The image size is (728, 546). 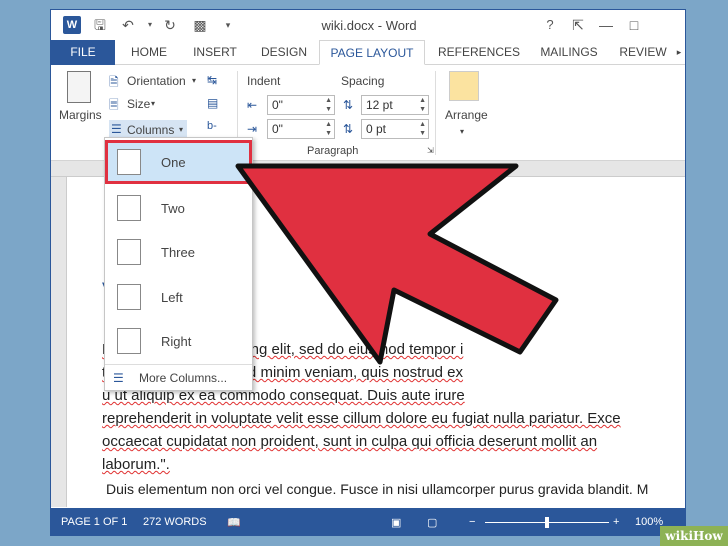 What do you see at coordinates (694, 536) in the screenshot?
I see `wikihow-badge: wikiHow` at bounding box center [694, 536].